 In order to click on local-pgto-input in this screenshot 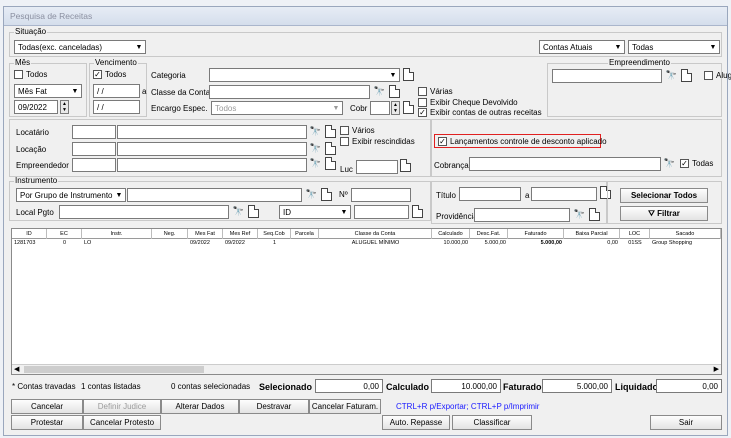, I will do `click(144, 212)`.